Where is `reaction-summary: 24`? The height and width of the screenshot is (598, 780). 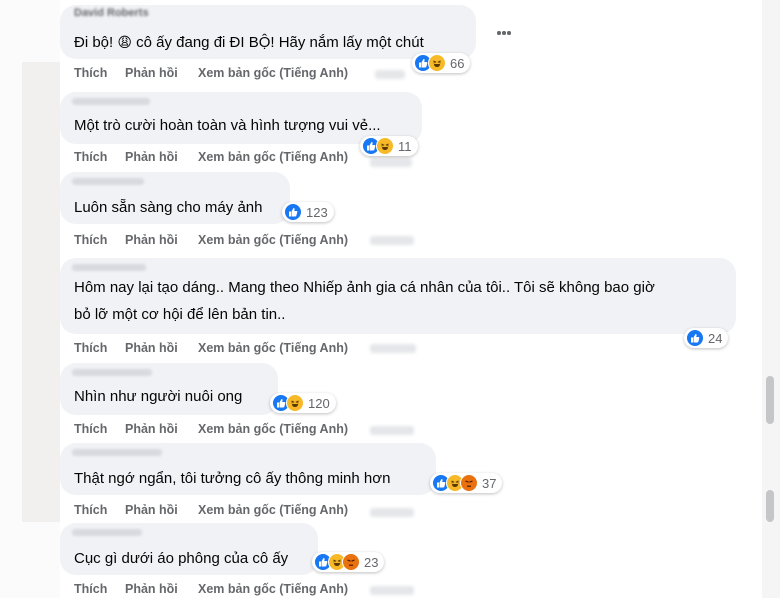 reaction-summary: 24 is located at coordinates (706, 338).